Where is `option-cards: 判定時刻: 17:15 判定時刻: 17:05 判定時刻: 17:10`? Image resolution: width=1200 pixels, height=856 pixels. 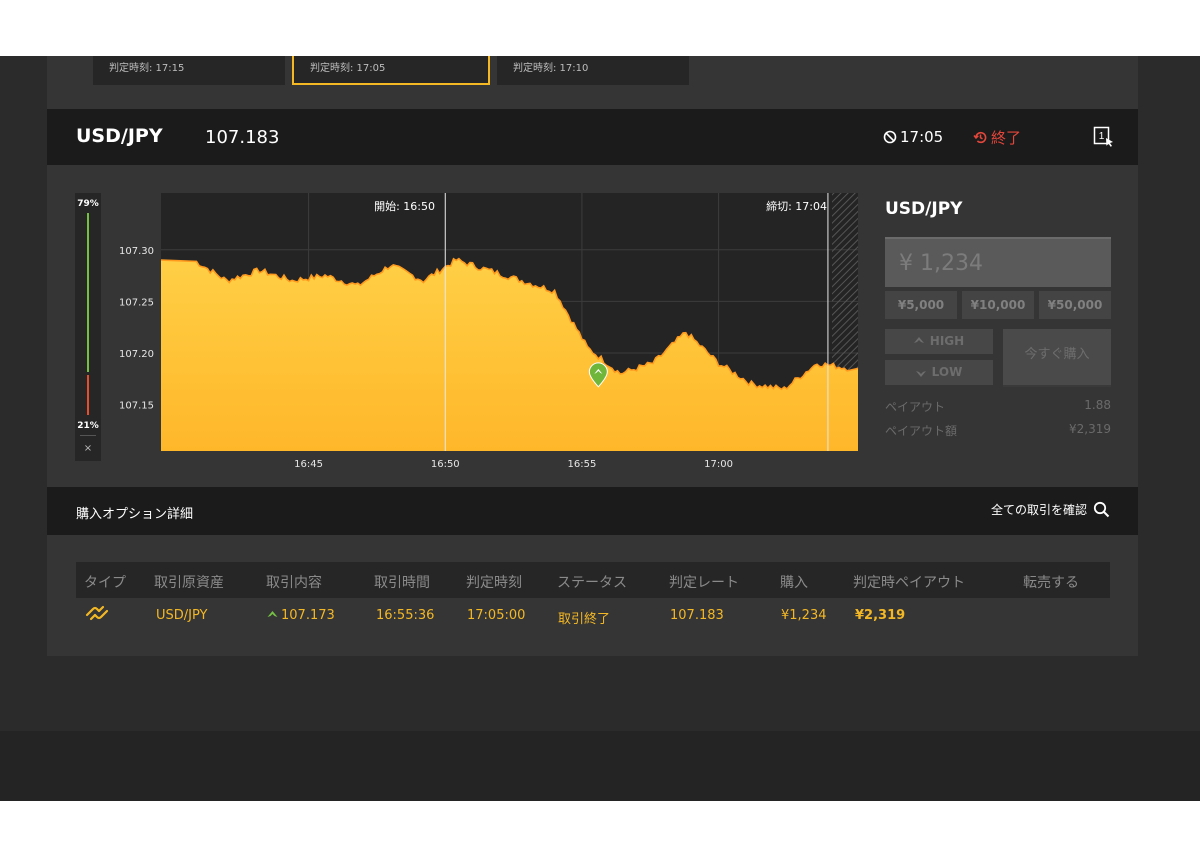
option-cards: 判定時刻: 17:15 判定時刻: 17:05 判定時刻: 17:10 is located at coordinates (592, 82).